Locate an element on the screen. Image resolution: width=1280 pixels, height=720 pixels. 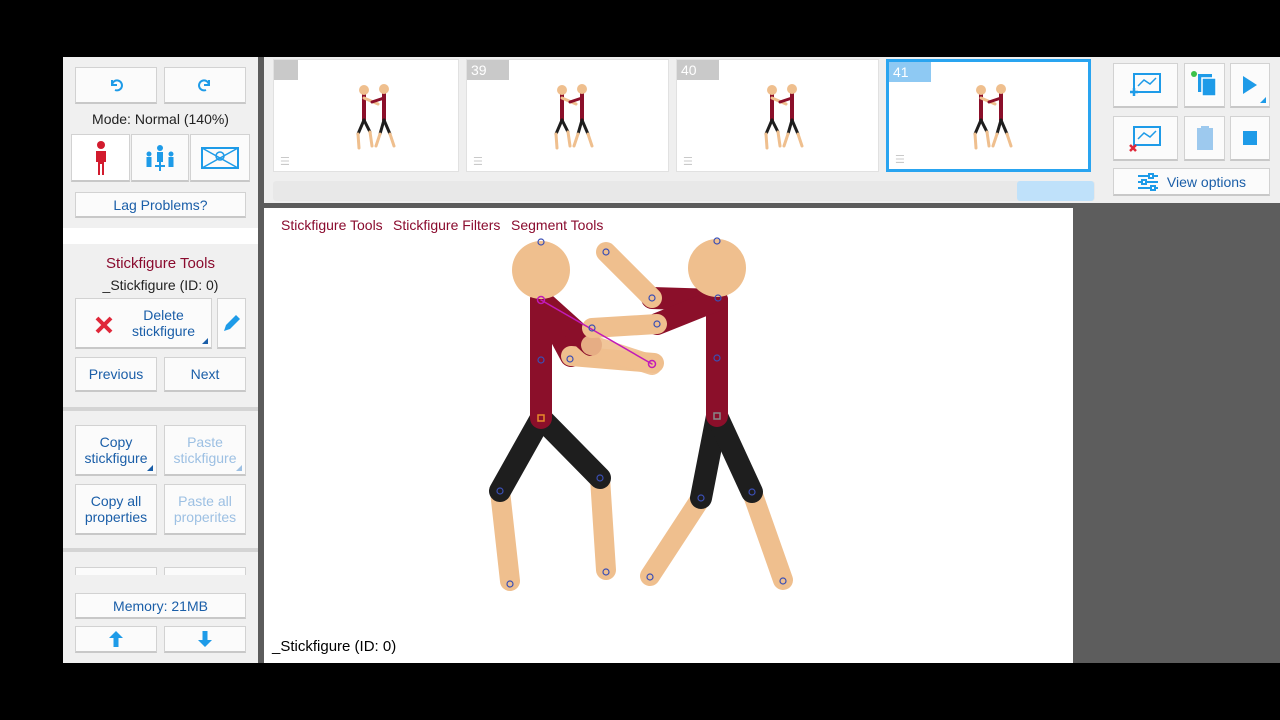
arrow-up-icon is located at coordinates (116, 639).